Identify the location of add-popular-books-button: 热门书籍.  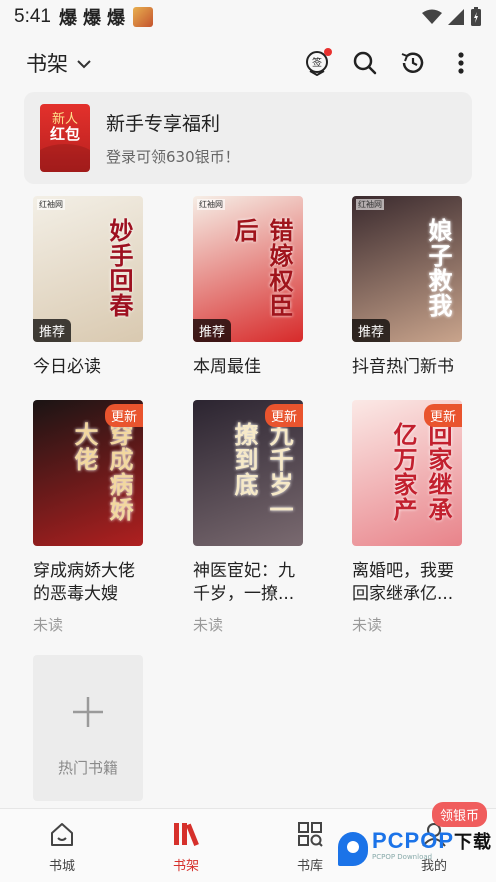
(88, 728).